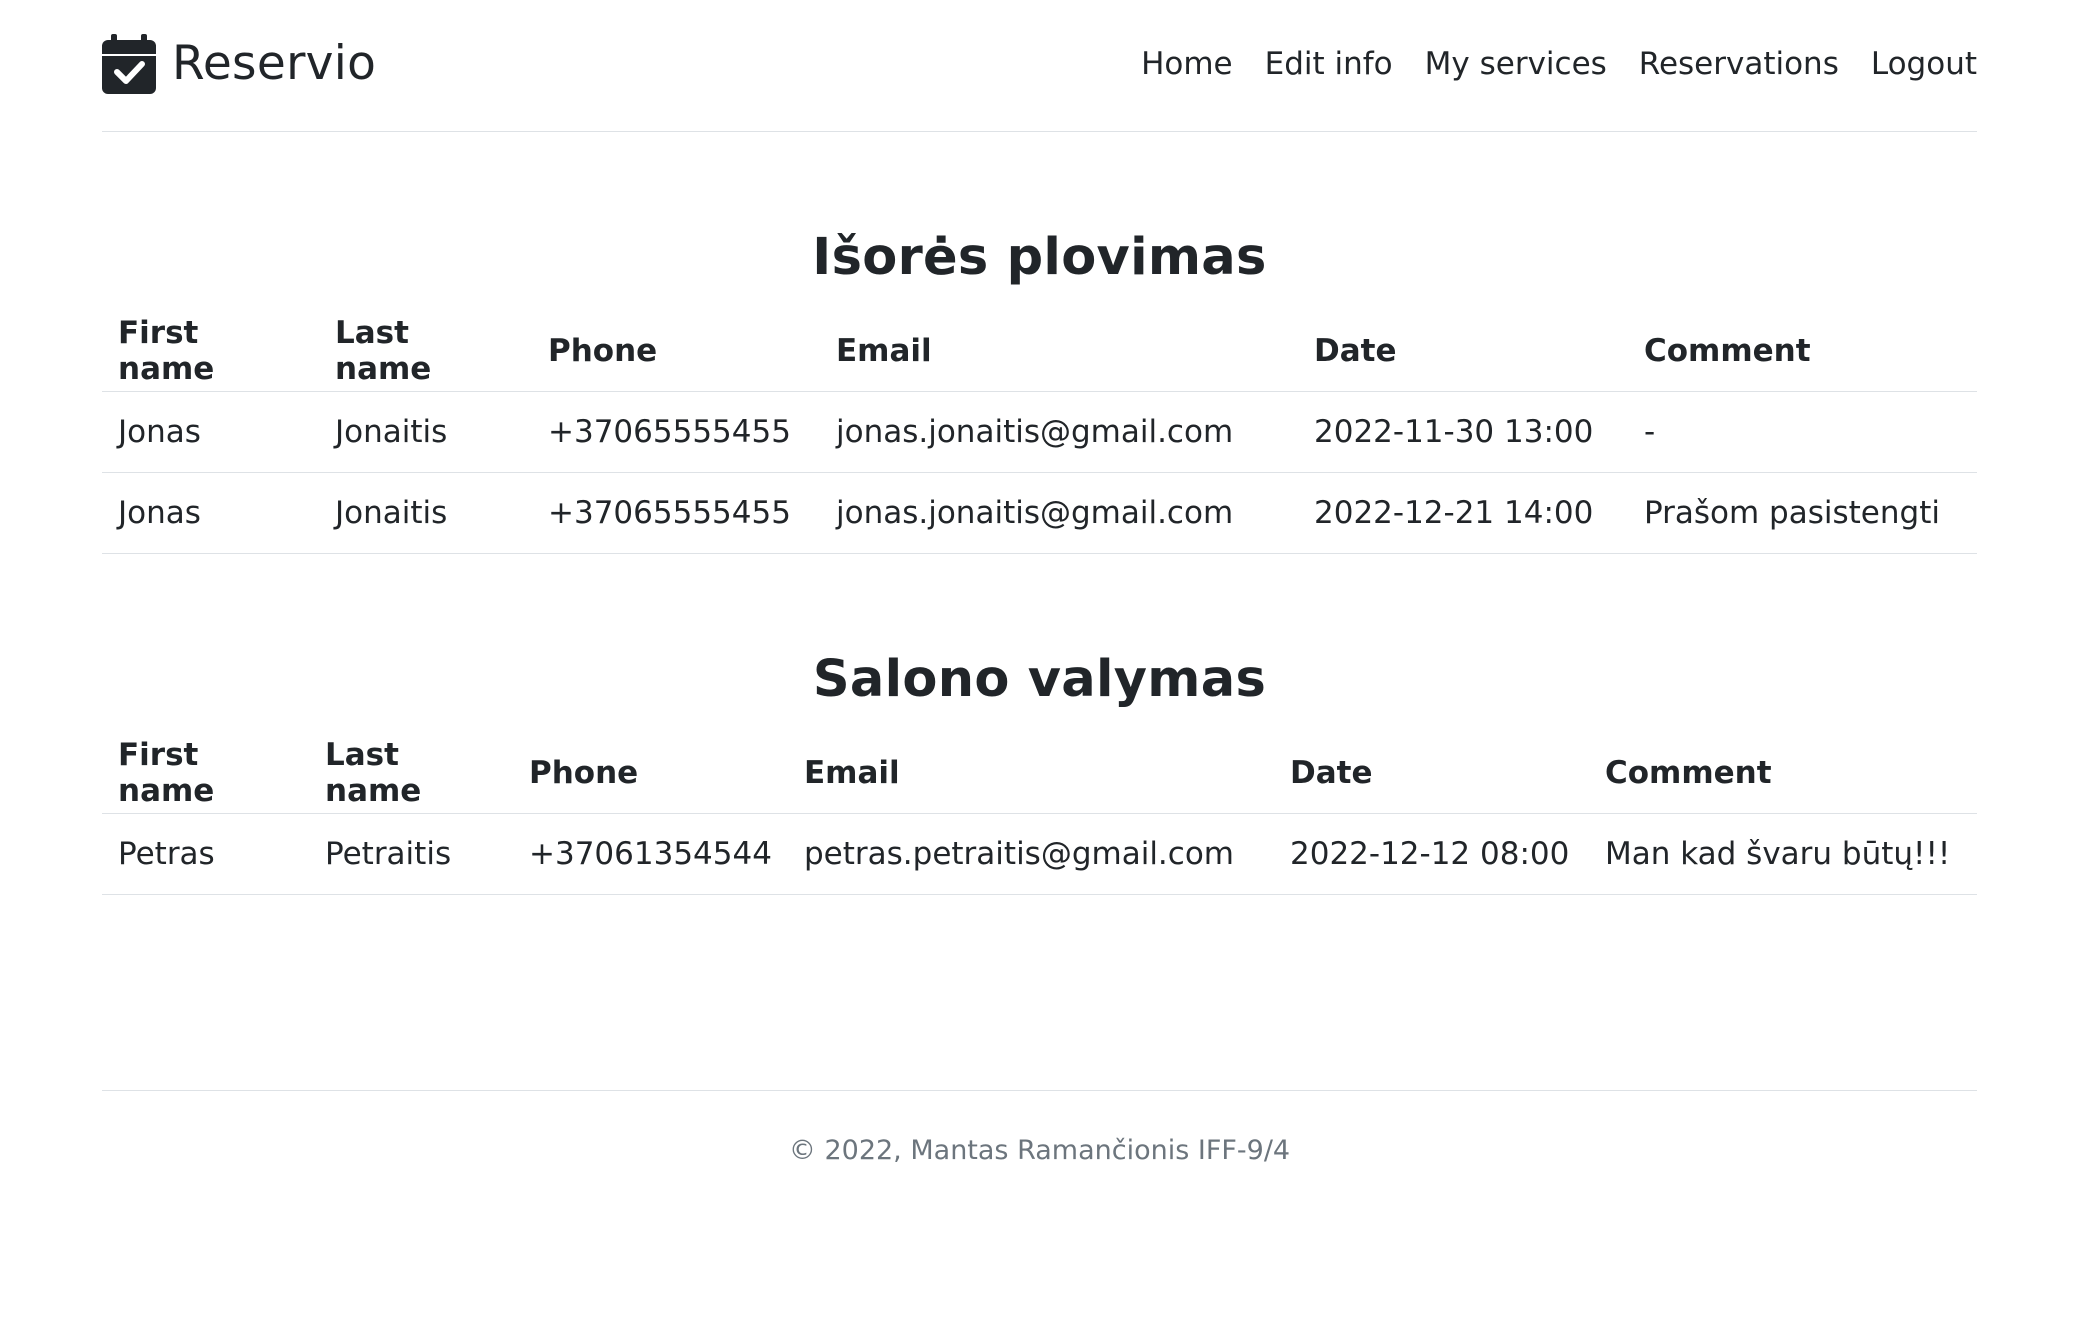 The image size is (2074, 1340). Describe the element at coordinates (129, 63) in the screenshot. I see `calendar-check-icon` at that location.